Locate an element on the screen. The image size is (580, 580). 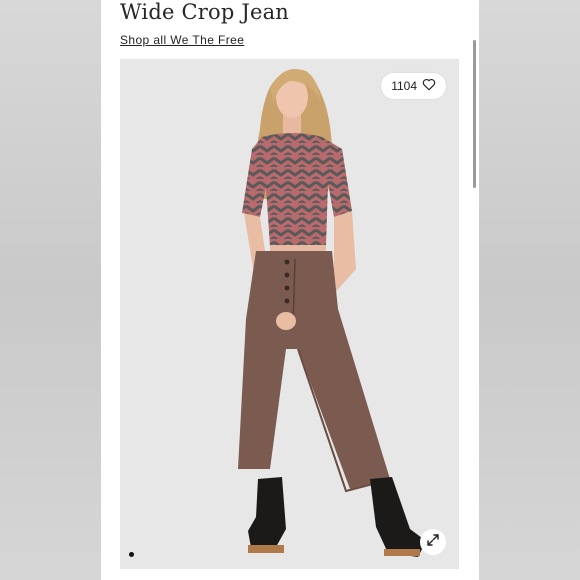
scrollbar is located at coordinates (474, 114).